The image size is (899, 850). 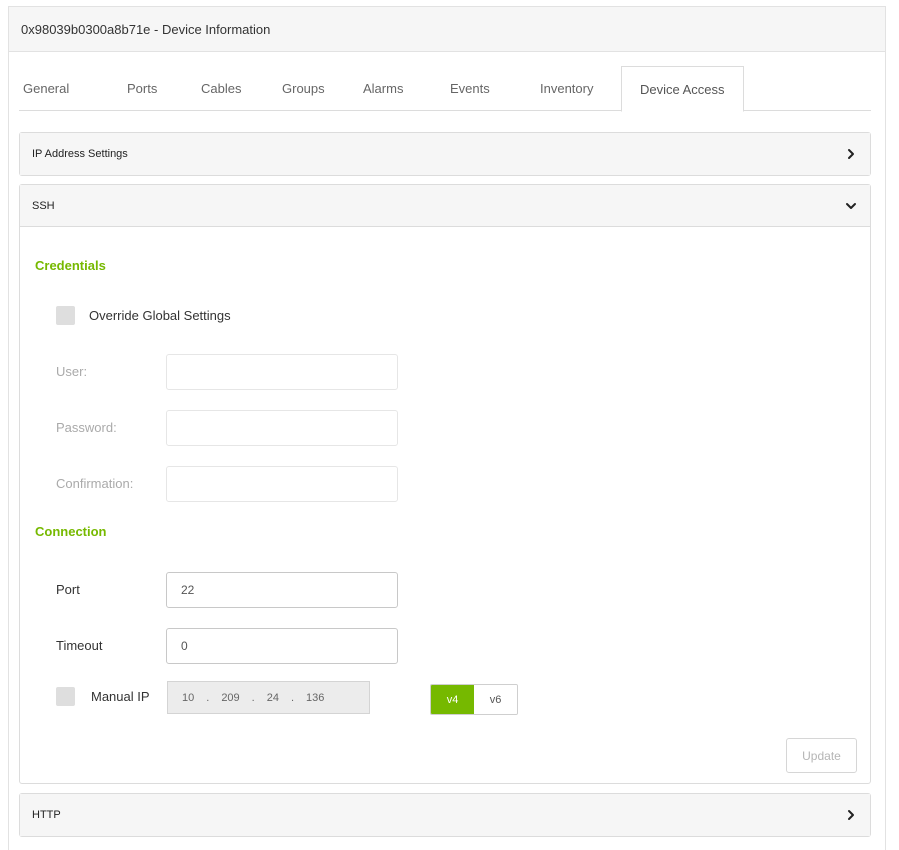 I want to click on window-title: 0x98039b0300a8b71e - Device Information, so click(x=146, y=29).